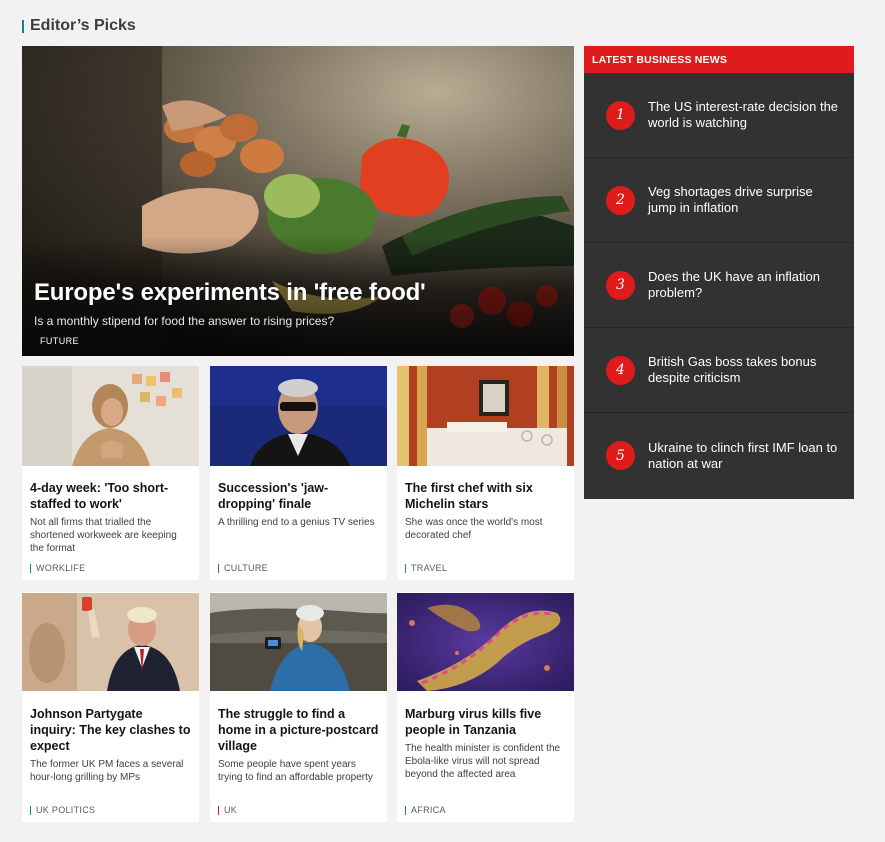  Describe the element at coordinates (660, 59) in the screenshot. I see `latest-news-heading: LATEST BUSINESS NEWS` at that location.